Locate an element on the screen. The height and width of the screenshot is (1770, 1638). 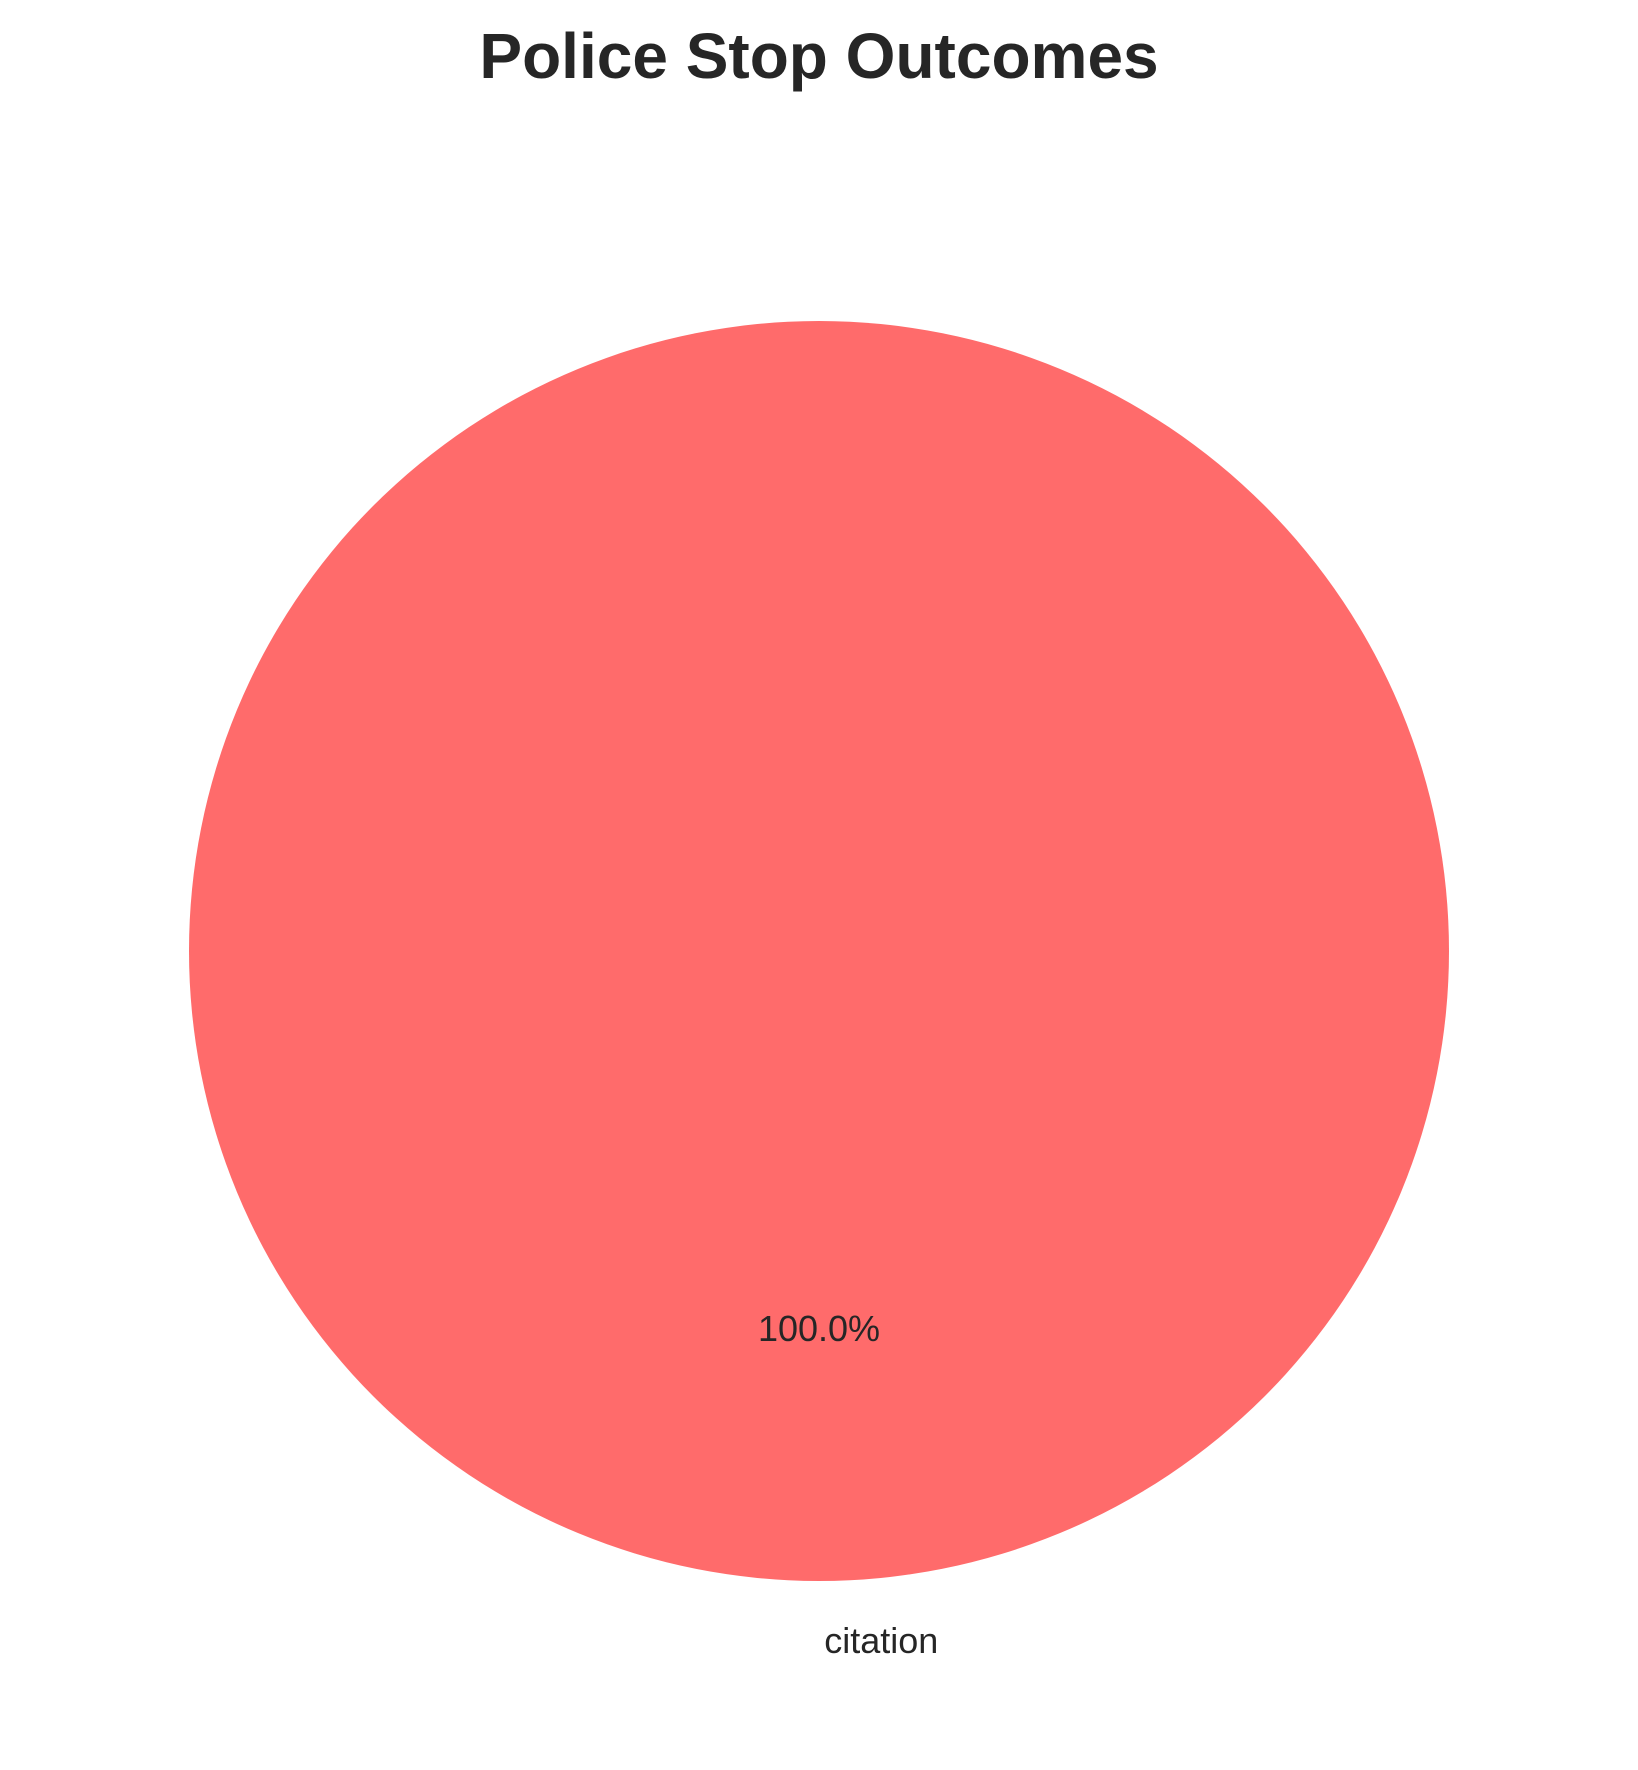
slice-label-citation: citation is located at coordinates (881, 1640).